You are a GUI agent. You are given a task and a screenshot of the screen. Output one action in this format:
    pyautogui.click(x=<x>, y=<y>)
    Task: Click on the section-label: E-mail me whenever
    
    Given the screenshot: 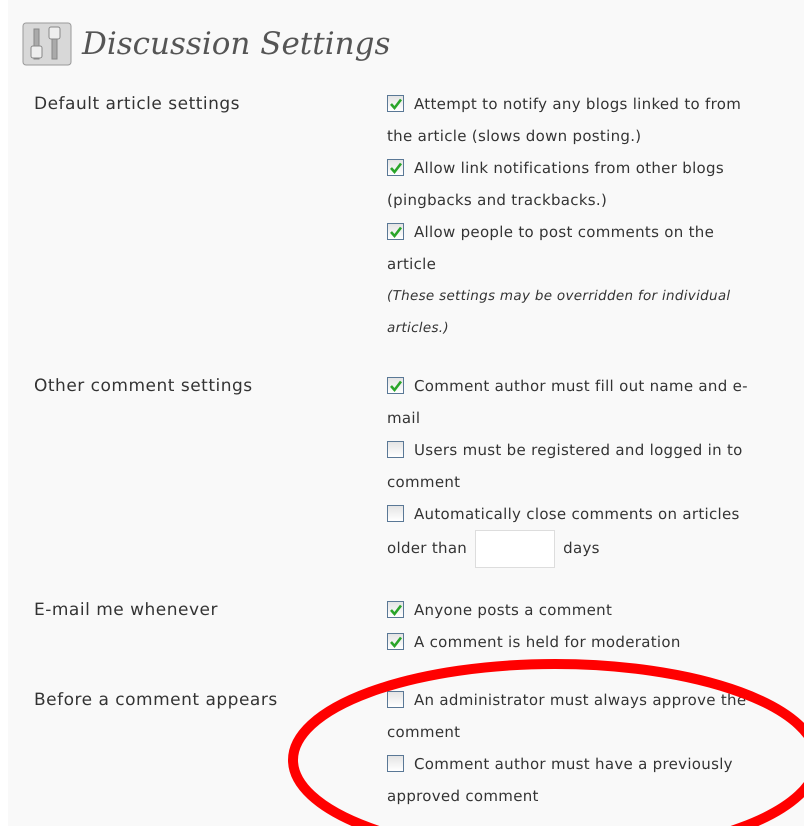 What is the action you would take?
    pyautogui.click(x=126, y=610)
    